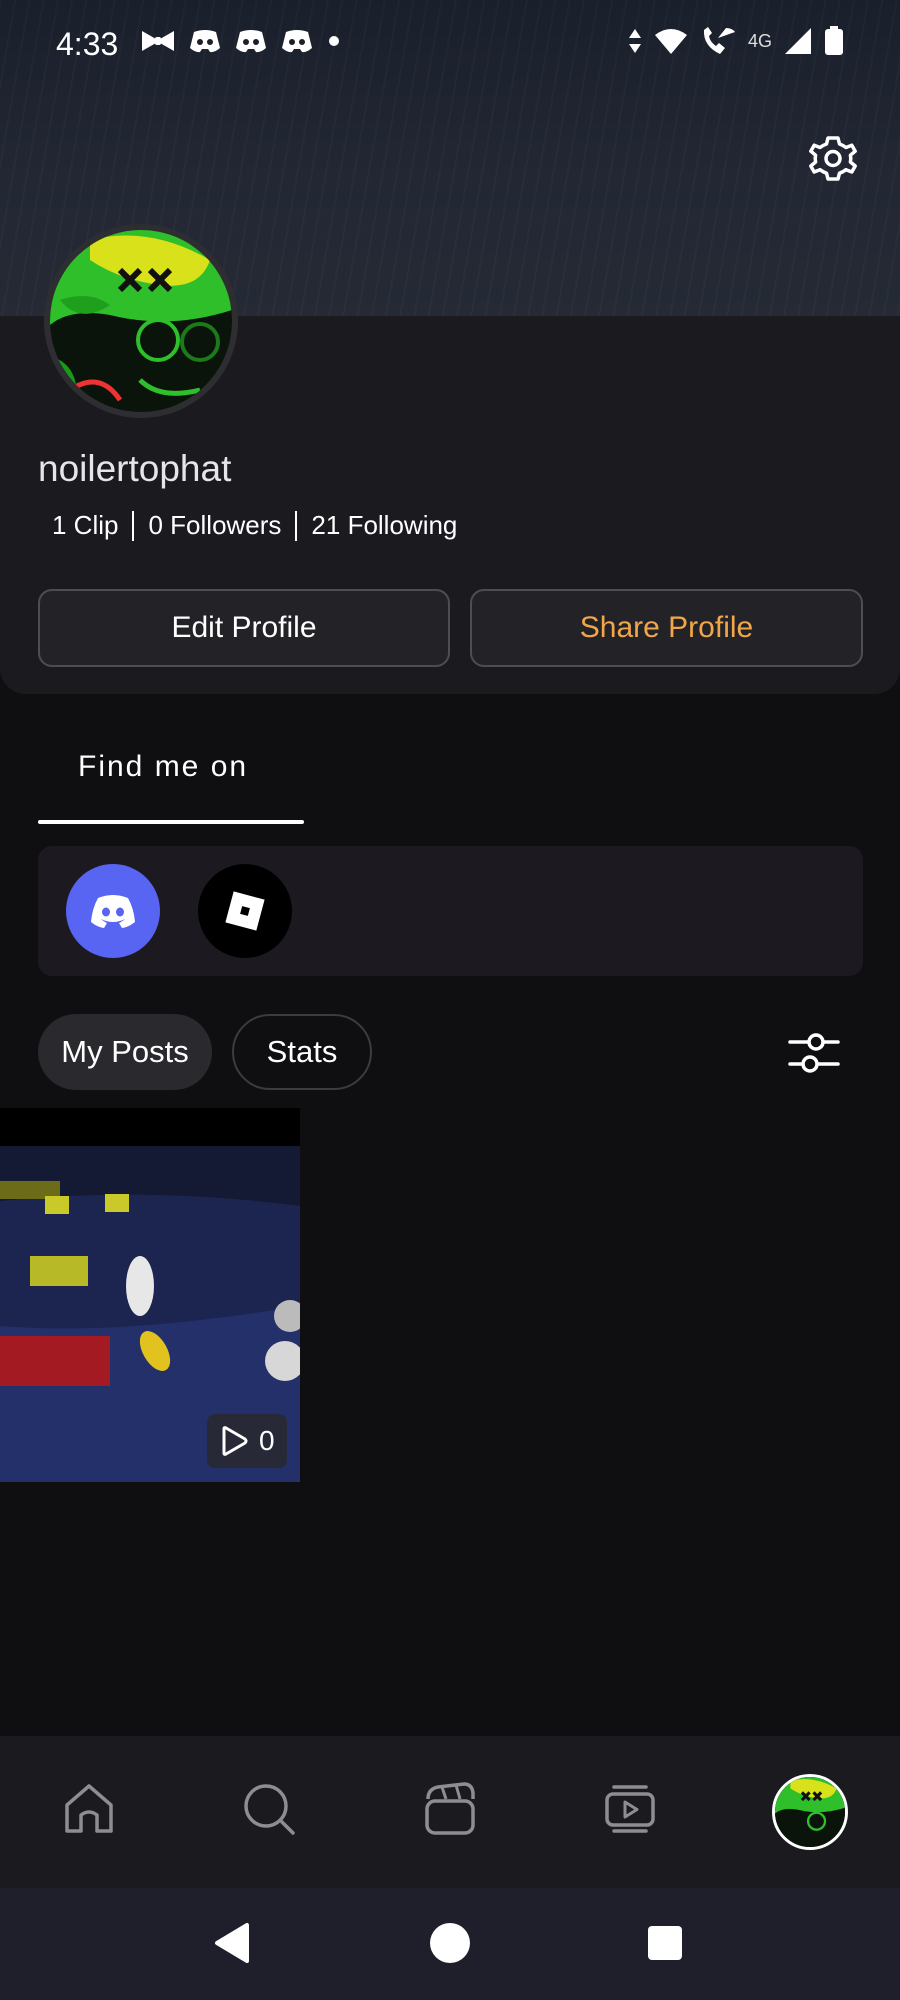 Image resolution: width=900 pixels, height=2000 pixels. What do you see at coordinates (834, 40) in the screenshot?
I see `battery-icon` at bounding box center [834, 40].